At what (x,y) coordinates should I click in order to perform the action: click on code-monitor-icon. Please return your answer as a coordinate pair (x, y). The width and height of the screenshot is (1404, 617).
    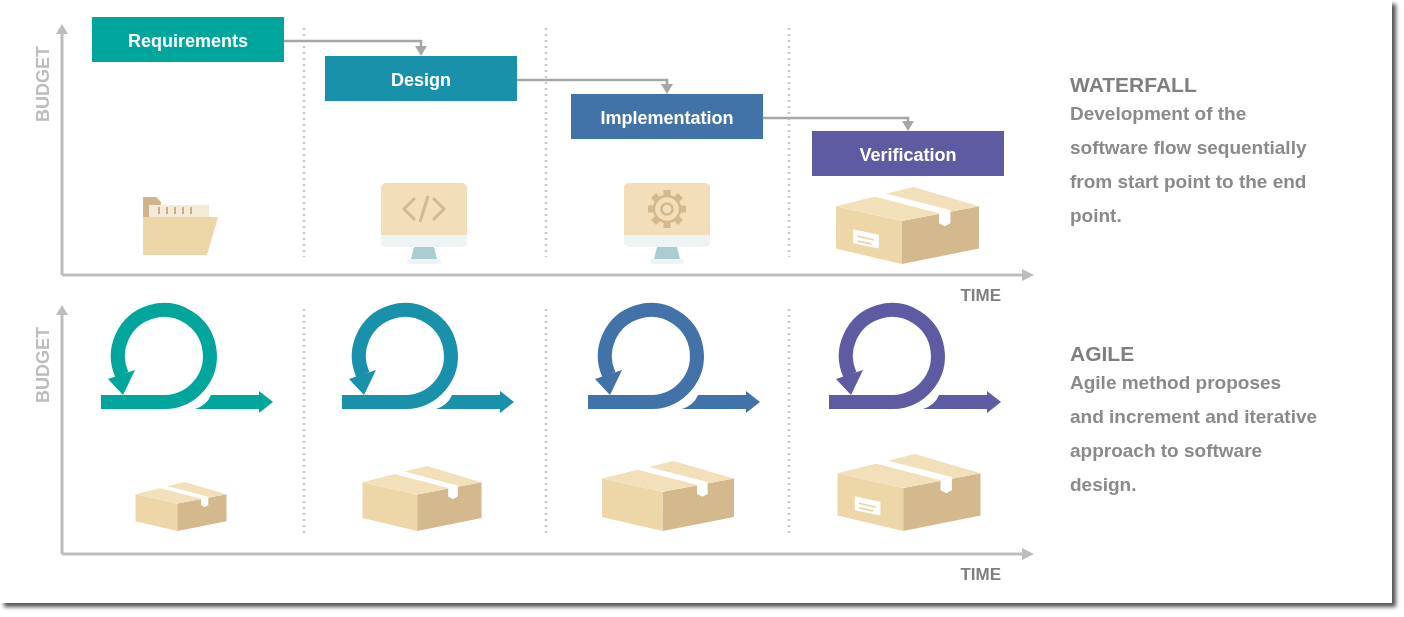
    Looking at the image, I should click on (424, 223).